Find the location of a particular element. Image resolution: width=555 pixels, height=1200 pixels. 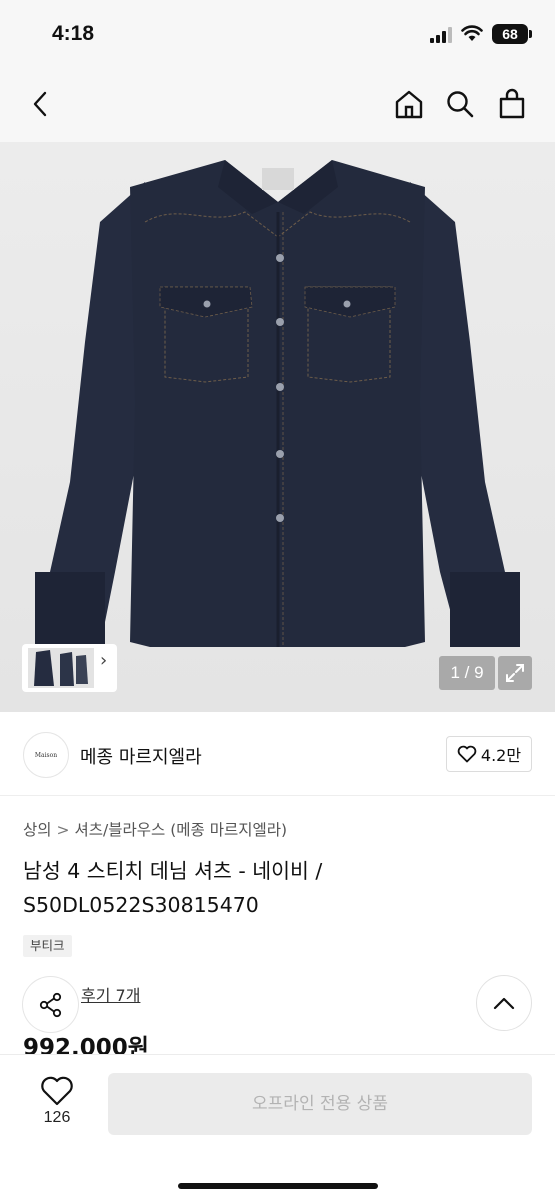

brand-like-button: 4.2만 is located at coordinates (489, 754).